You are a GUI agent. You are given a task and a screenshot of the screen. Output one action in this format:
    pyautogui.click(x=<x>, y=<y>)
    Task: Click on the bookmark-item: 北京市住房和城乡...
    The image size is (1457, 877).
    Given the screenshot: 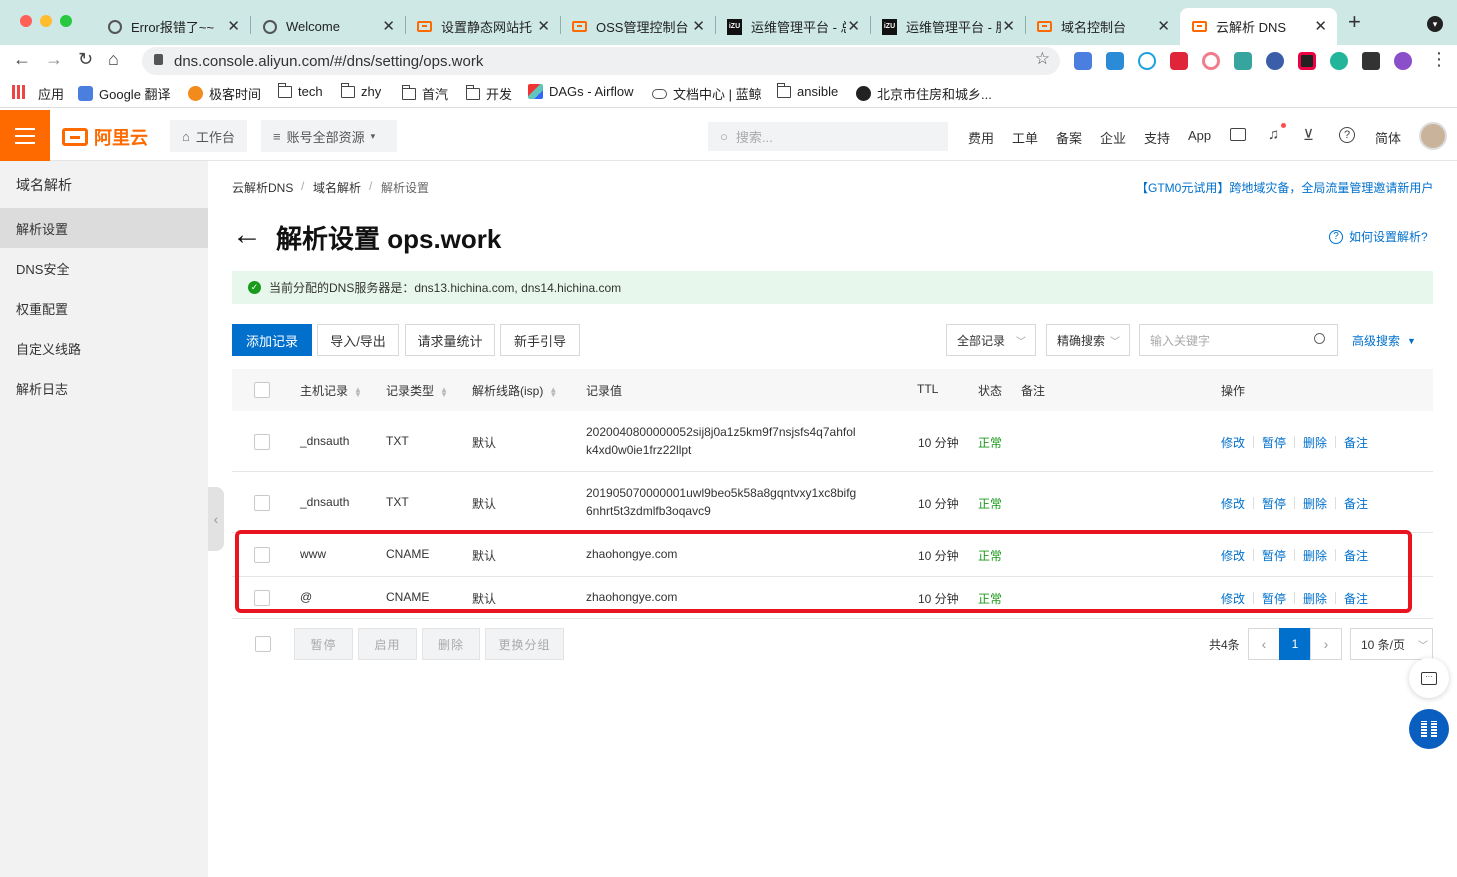 What is the action you would take?
    pyautogui.click(x=924, y=93)
    